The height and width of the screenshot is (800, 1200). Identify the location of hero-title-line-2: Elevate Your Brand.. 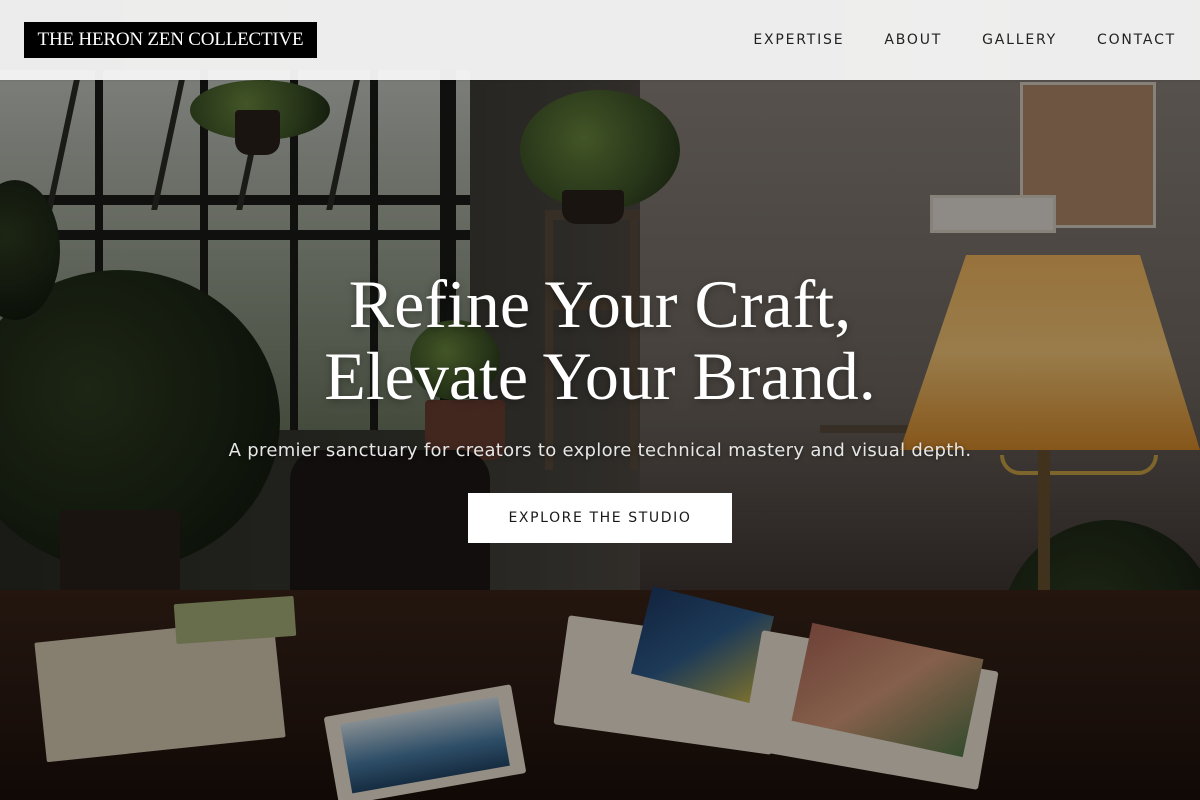
(600, 376).